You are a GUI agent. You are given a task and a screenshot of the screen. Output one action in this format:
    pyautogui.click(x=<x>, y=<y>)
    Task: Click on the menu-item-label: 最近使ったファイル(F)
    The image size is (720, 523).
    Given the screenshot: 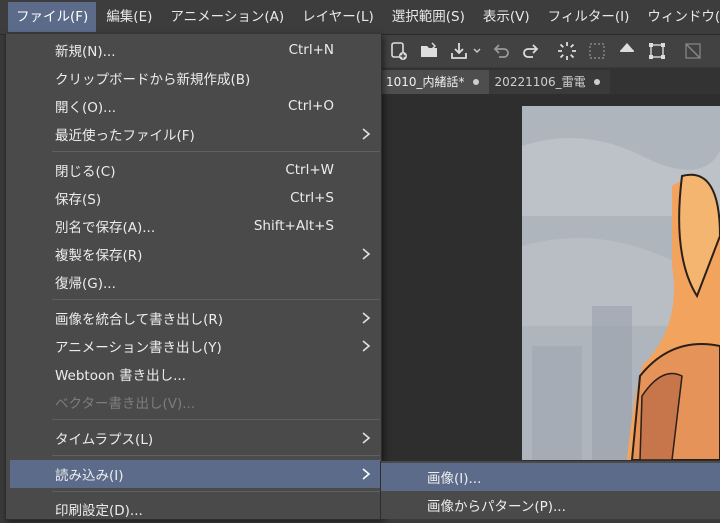 What is the action you would take?
    pyautogui.click(x=125, y=136)
    